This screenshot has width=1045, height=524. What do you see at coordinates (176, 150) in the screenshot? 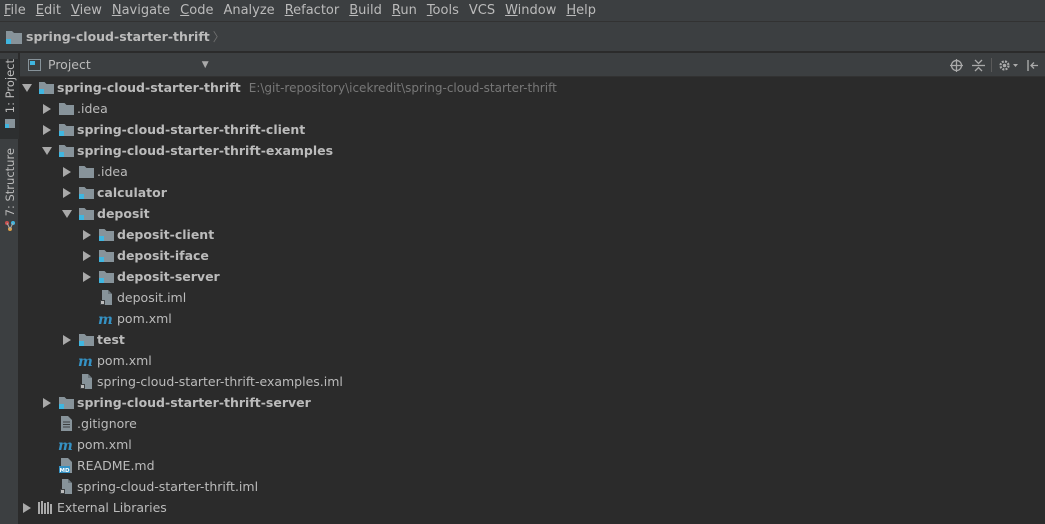
I see `tree-row: spring-cloud-starter-thrift-examples` at bounding box center [176, 150].